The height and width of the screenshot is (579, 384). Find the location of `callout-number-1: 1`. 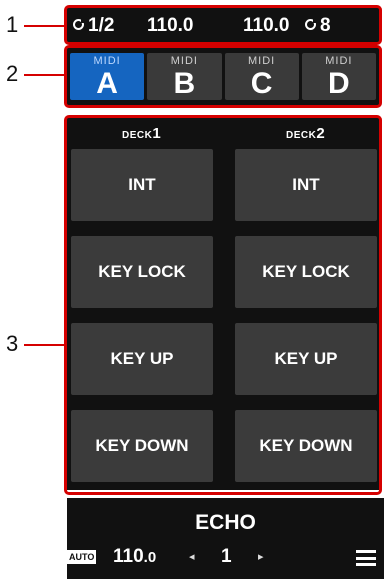

callout-number-1: 1 is located at coordinates (12, 24).